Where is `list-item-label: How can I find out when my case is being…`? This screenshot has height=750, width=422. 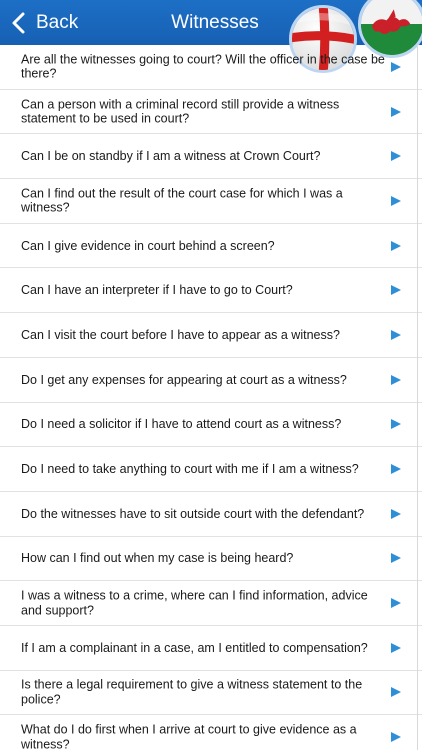 list-item-label: How can I find out when my case is being… is located at coordinates (157, 558).